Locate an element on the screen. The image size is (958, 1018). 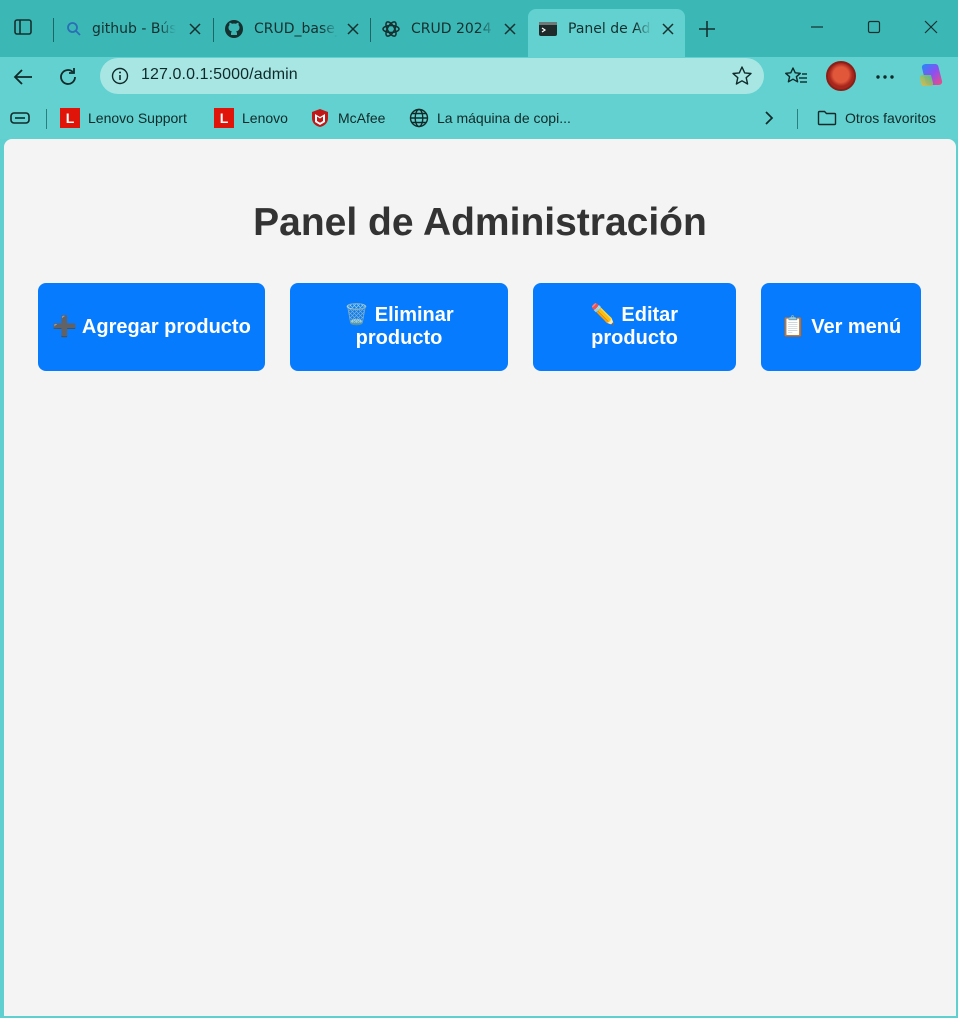
tab-title: CRUD 2024 is located at coordinates (451, 29).